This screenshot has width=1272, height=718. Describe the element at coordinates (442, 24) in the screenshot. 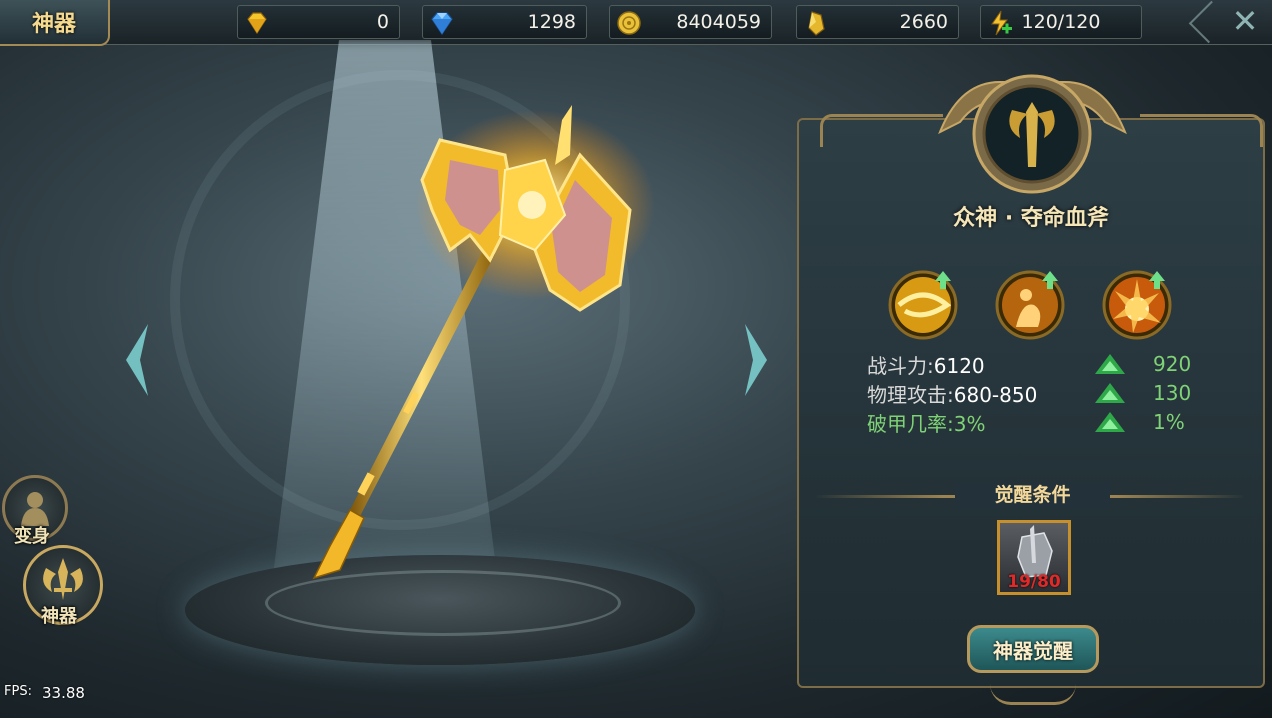

I see `blue-diamond-icon` at that location.